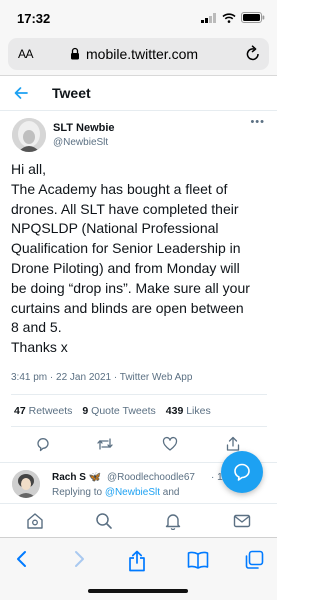 The image size is (320, 600). I want to click on retweets-stat: 47 Retweets, so click(43, 411).